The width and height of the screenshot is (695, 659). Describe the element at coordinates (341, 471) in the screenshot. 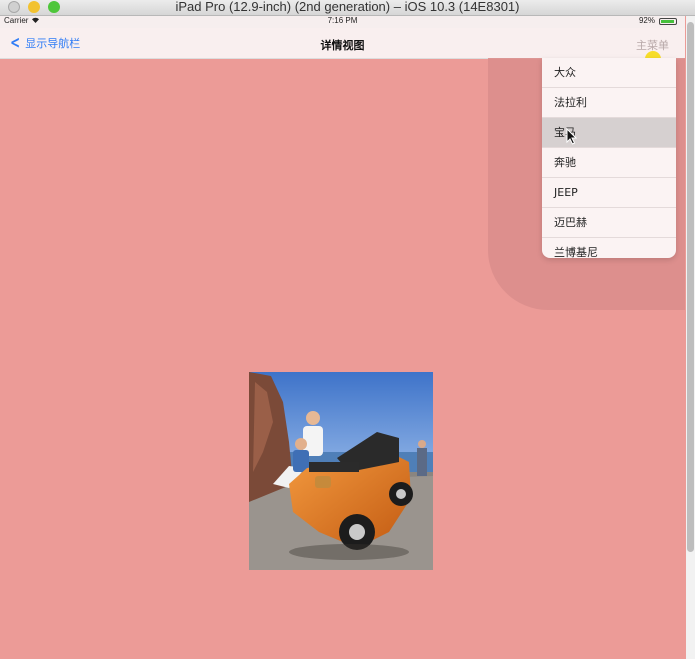

I see `car-photo` at that location.